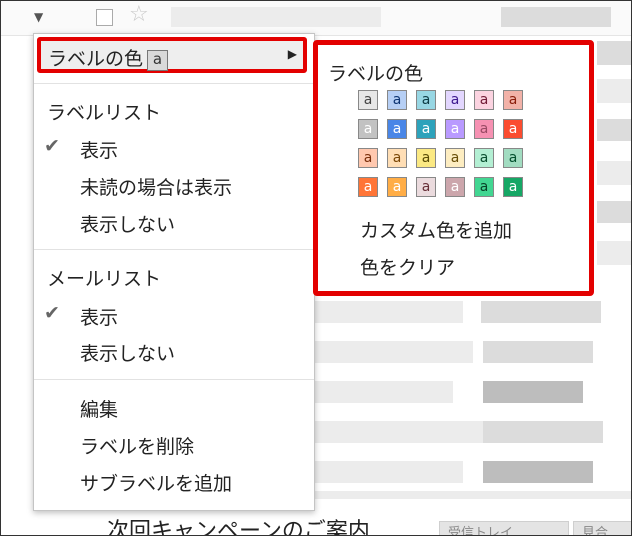  What do you see at coordinates (158, 60) in the screenshot?
I see `label-color-swatch: a` at bounding box center [158, 60].